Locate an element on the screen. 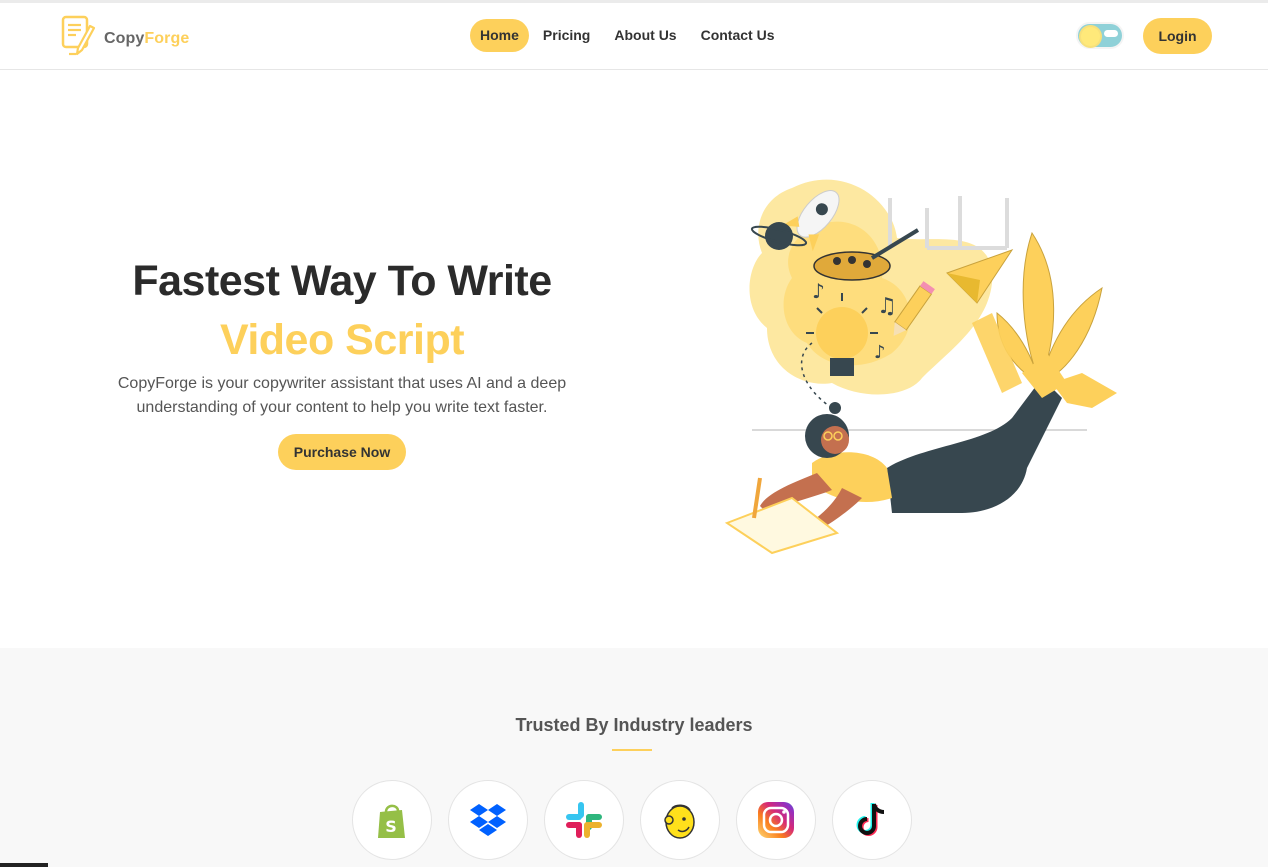  nav-pricing: Pricing is located at coordinates (566, 35).